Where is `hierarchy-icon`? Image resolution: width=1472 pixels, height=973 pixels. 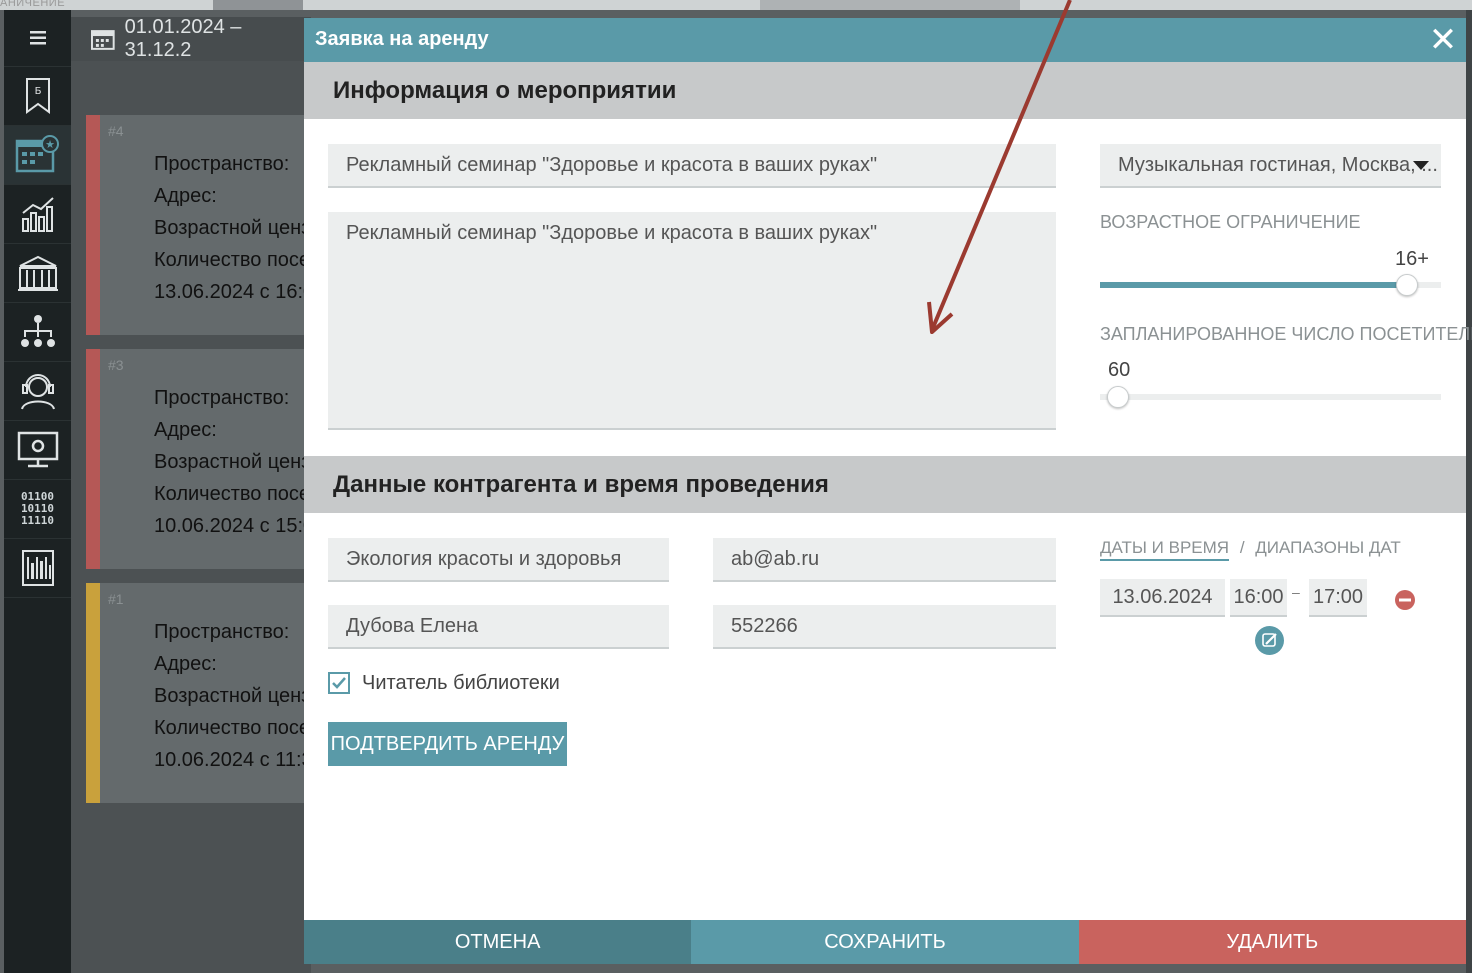
hierarchy-icon is located at coordinates (37, 331).